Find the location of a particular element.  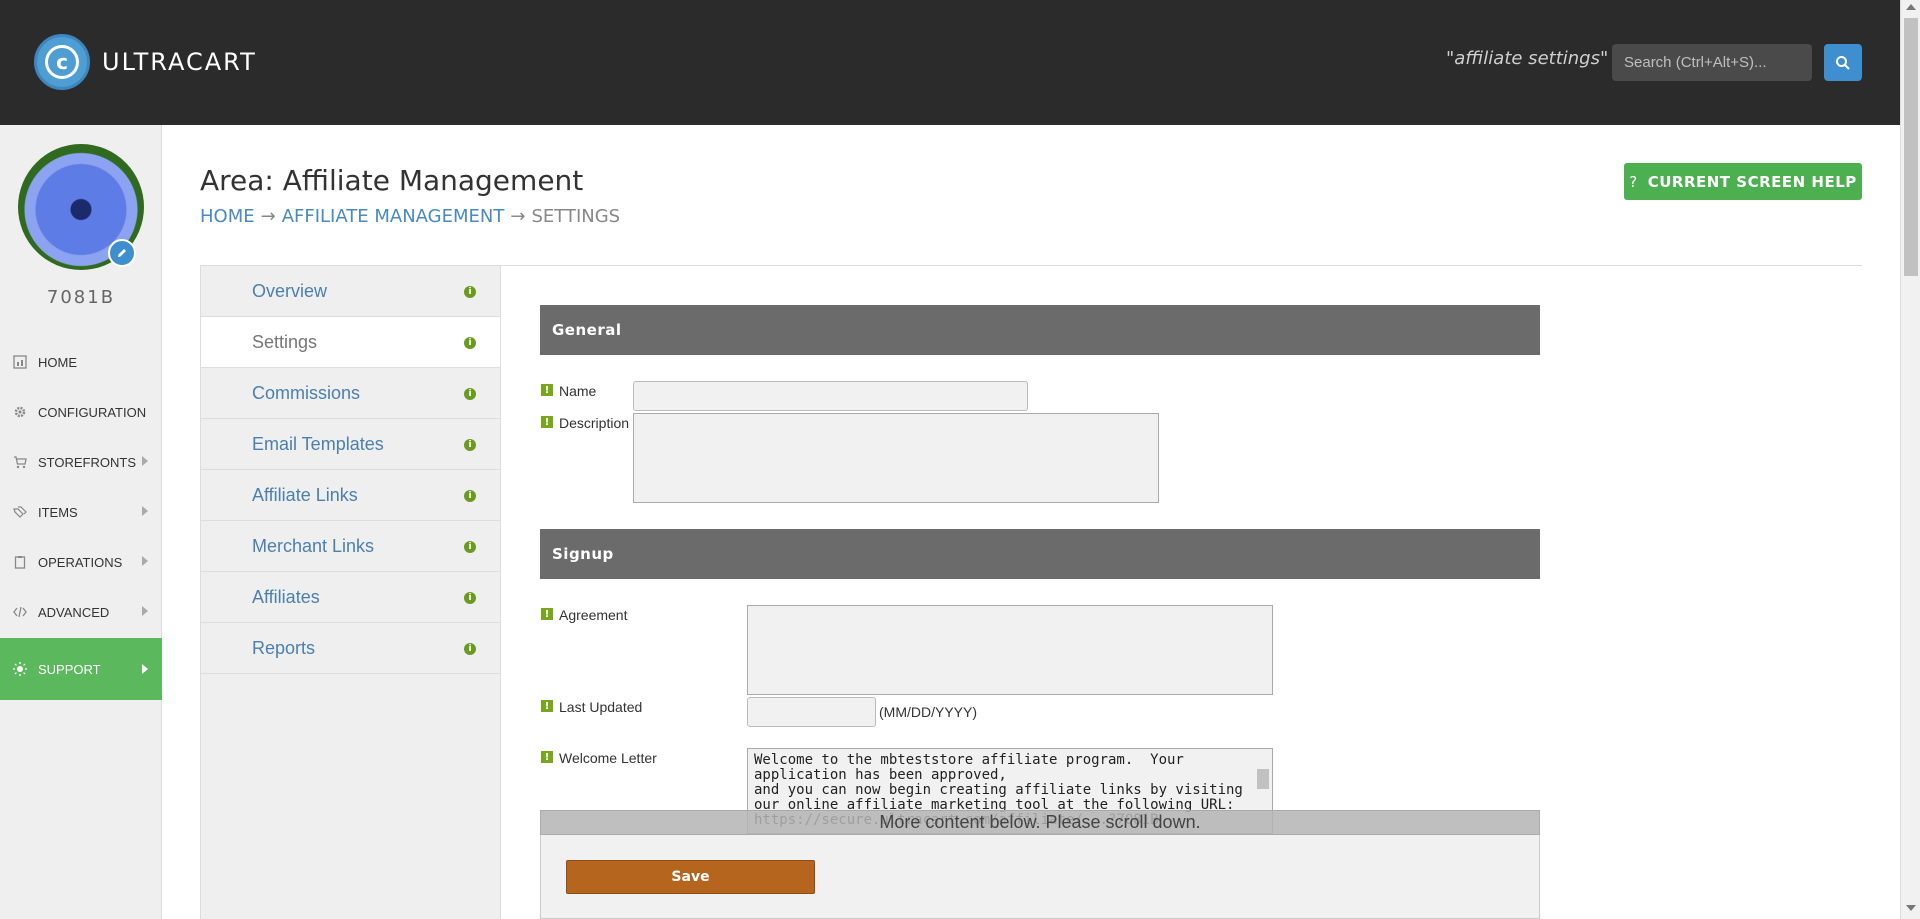

welcome-letter-scrollbar is located at coordinates (1263, 780).